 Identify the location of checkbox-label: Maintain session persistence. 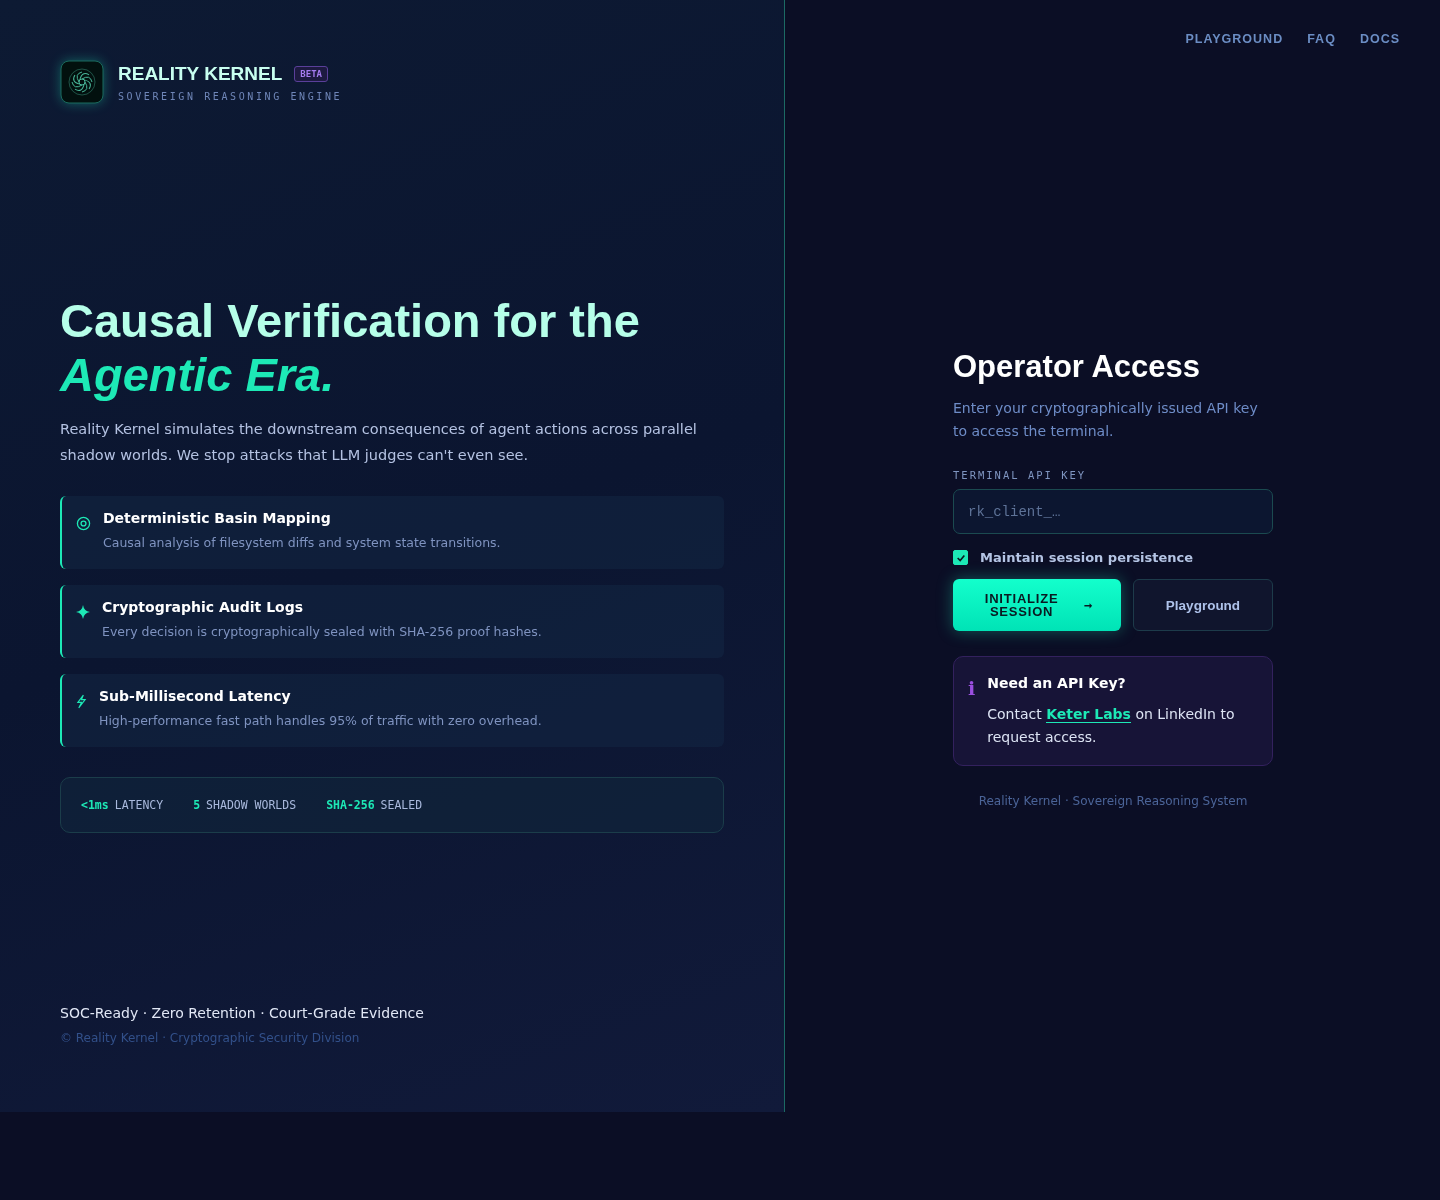
(1087, 557).